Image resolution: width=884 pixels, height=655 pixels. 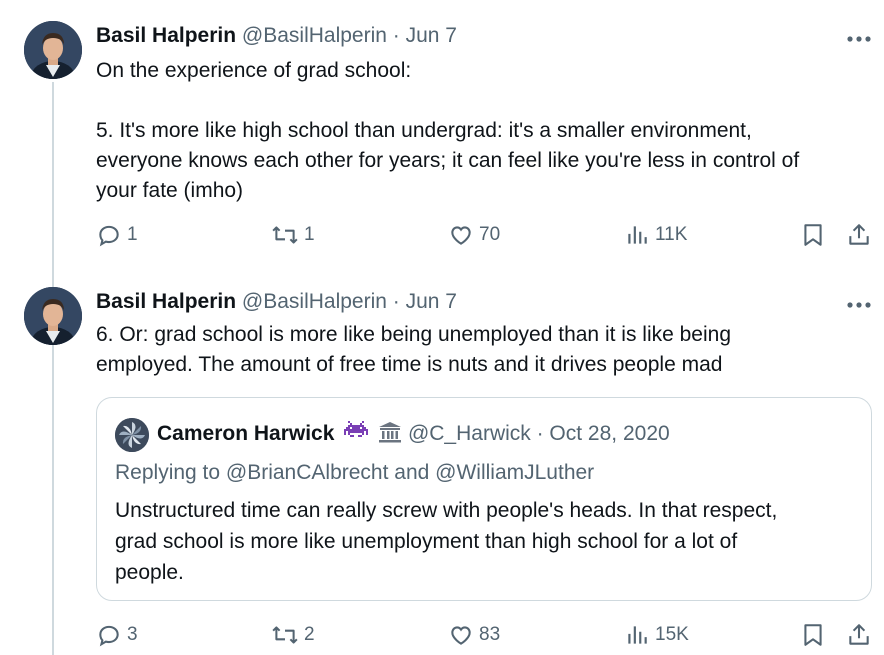 I want to click on retweet-button: 2, so click(x=293, y=635).